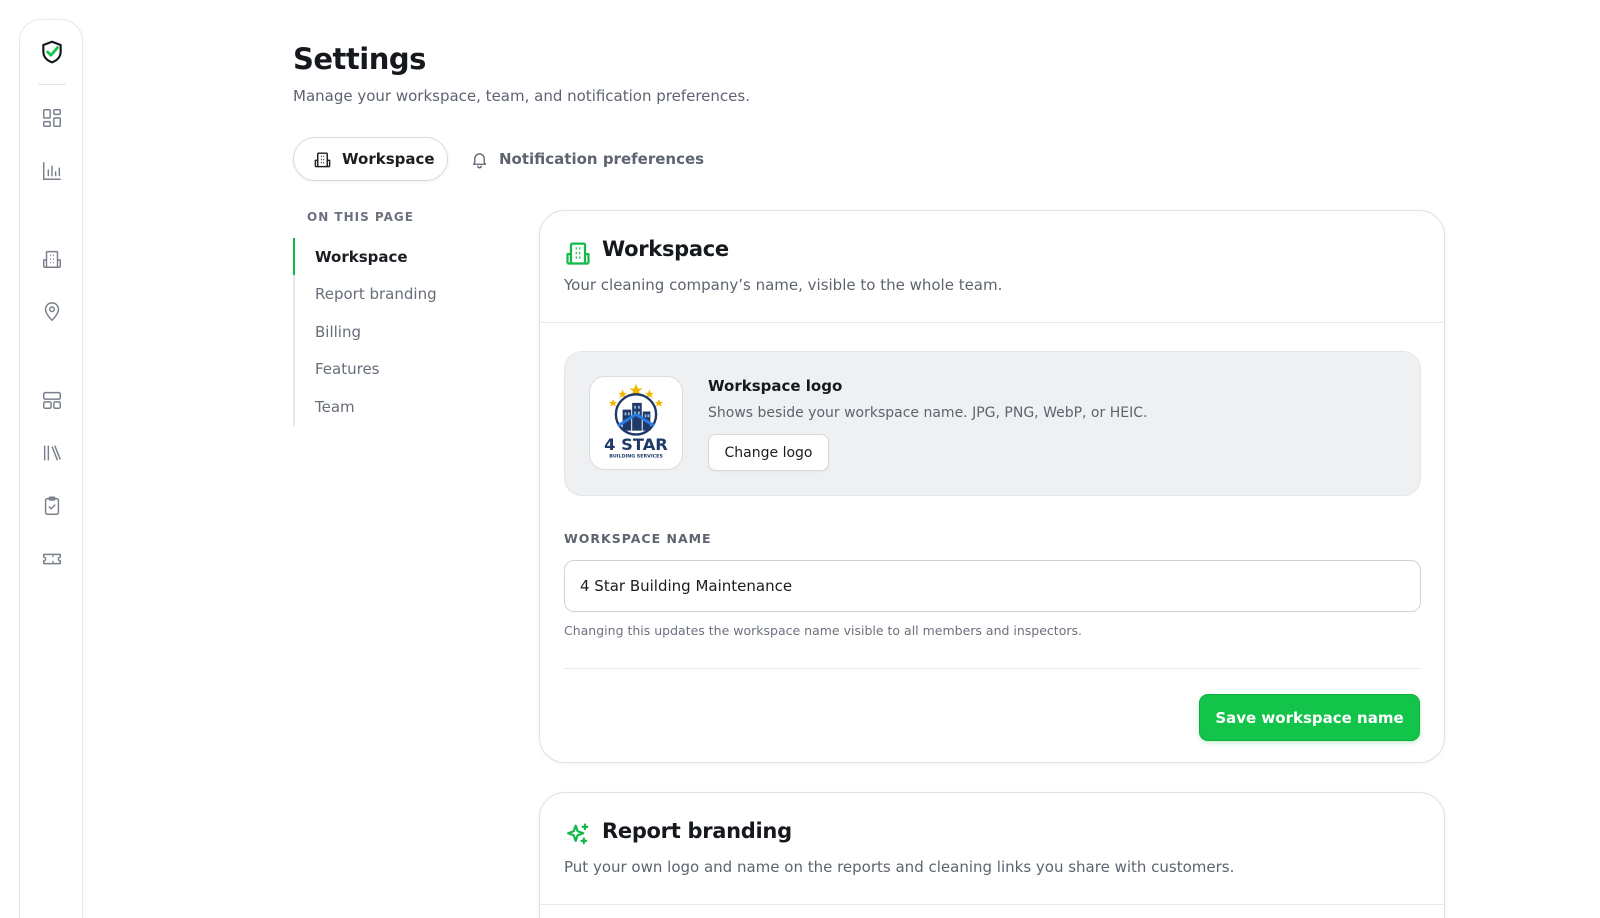 This screenshot has width=1600, height=918. I want to click on workspace-logo-image: 4 STAR BUILDING SERVICES, so click(636, 423).